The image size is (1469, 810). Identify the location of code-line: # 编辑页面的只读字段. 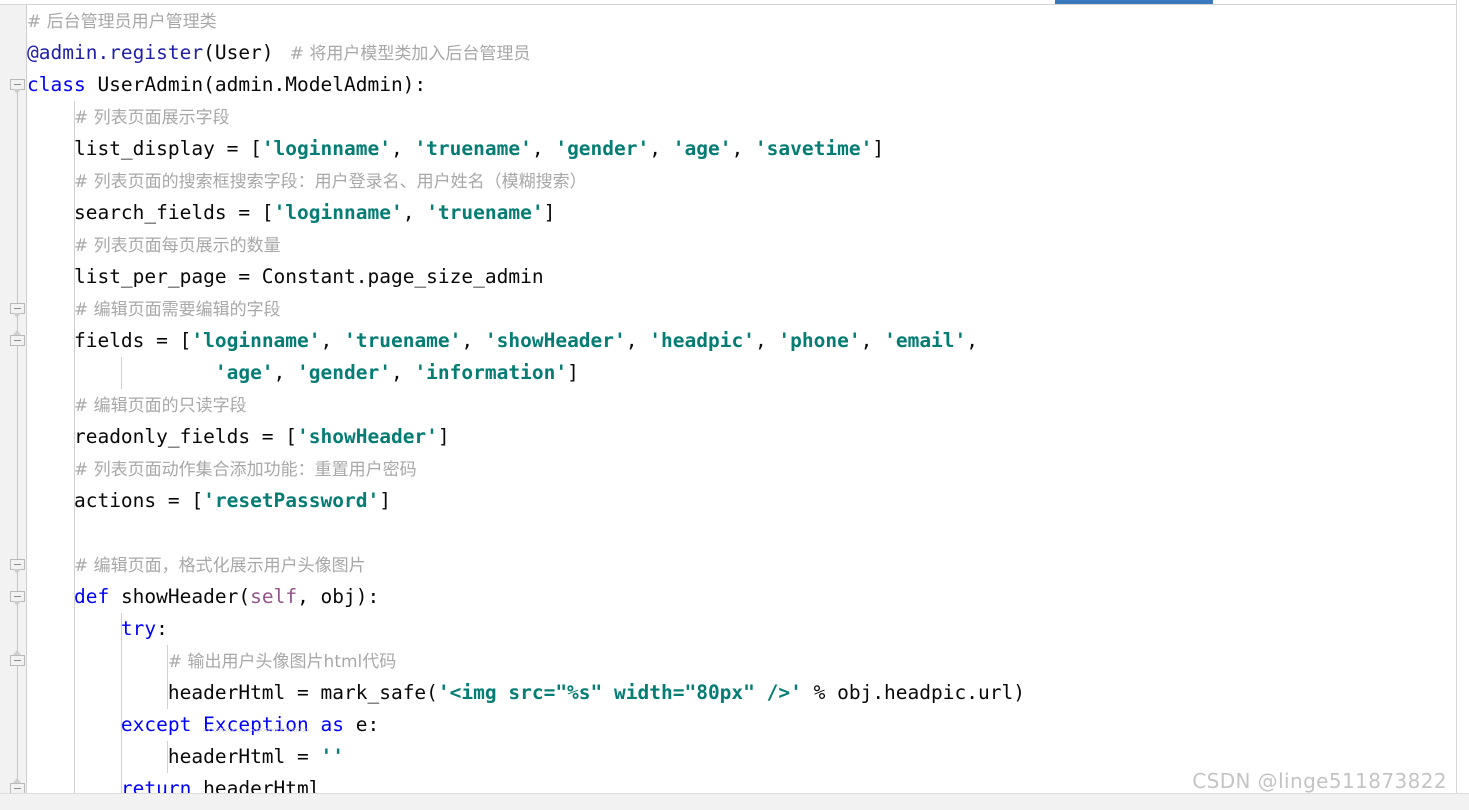
(741, 405).